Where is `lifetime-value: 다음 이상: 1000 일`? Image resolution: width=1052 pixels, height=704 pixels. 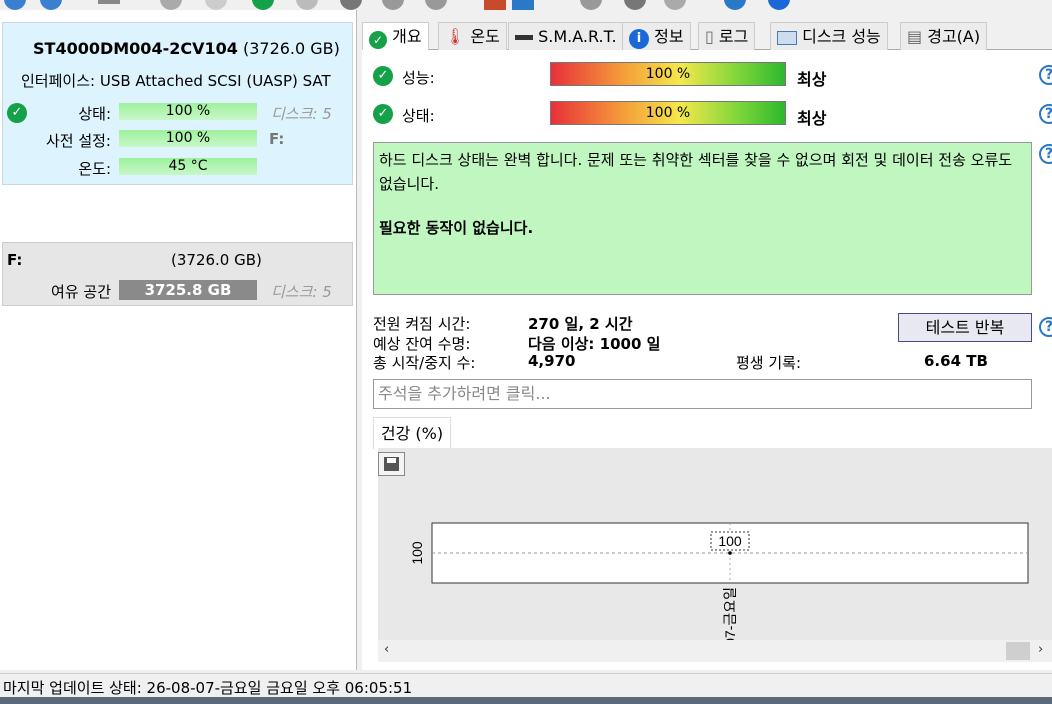
lifetime-value: 다음 이상: 1000 일 is located at coordinates (594, 344).